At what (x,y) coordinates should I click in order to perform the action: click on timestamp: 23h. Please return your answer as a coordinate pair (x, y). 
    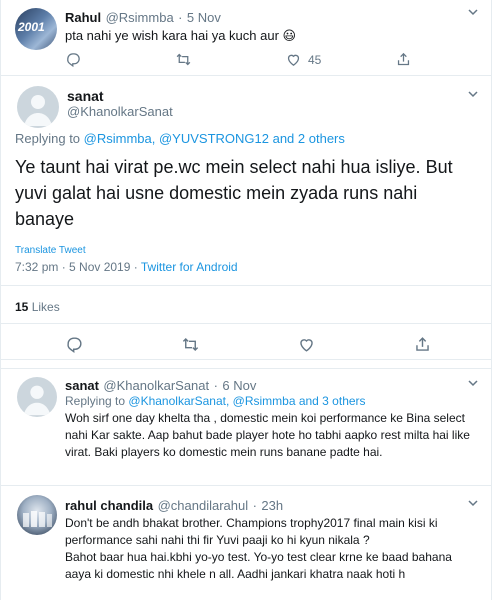
    Looking at the image, I should click on (272, 505).